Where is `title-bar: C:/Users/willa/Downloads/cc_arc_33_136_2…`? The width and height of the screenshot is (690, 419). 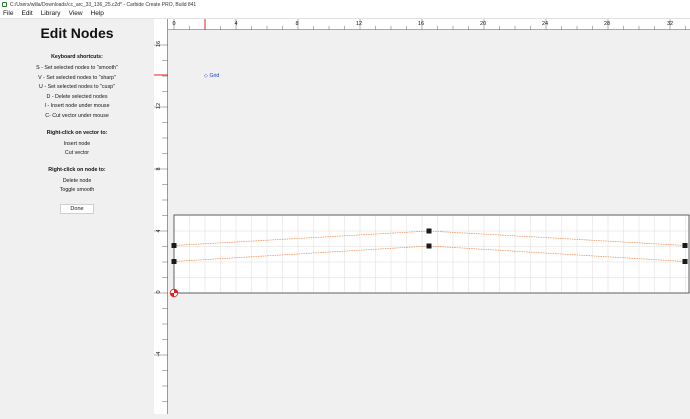
title-bar: C:/Users/willa/Downloads/cc_arc_33_136_2… is located at coordinates (345, 4).